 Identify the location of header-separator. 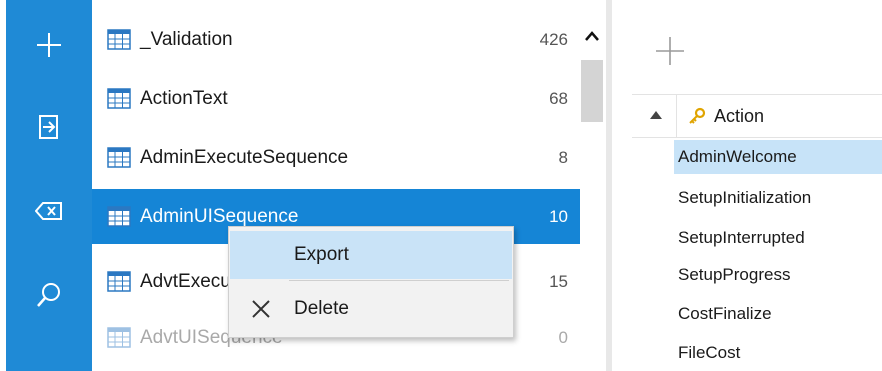
(676, 116).